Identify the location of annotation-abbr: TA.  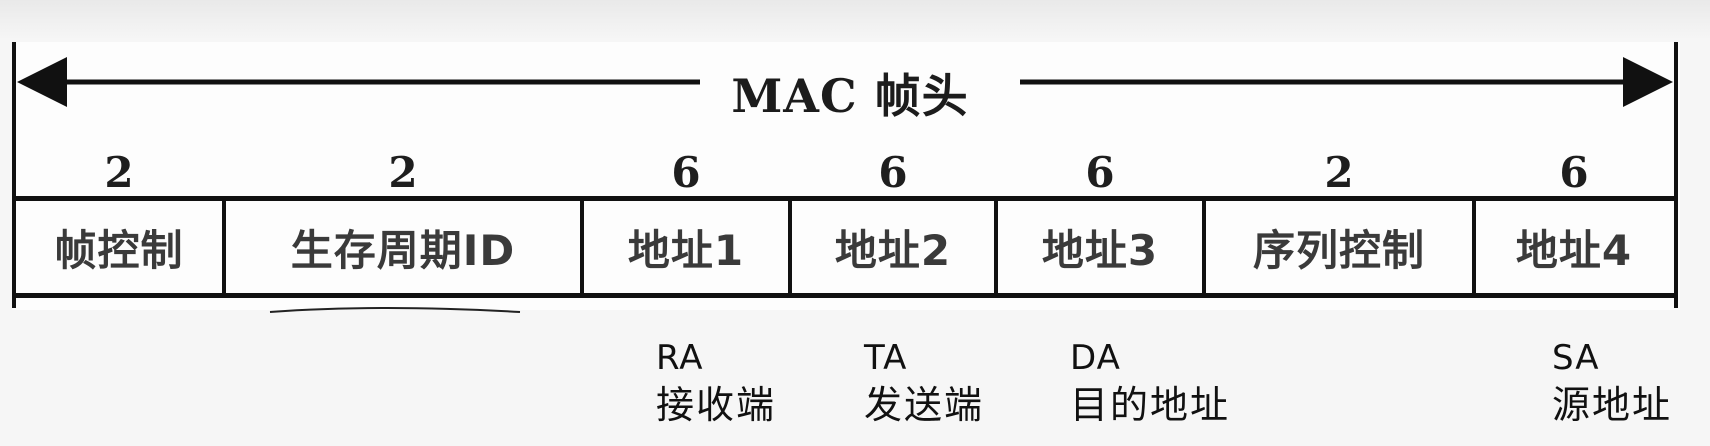
(886, 358).